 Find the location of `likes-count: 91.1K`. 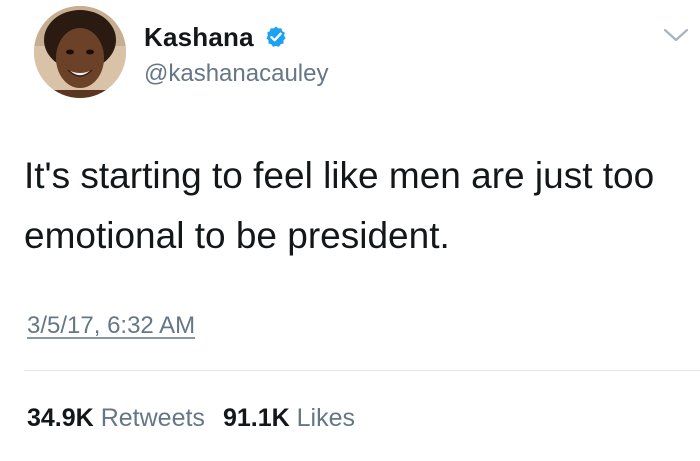

likes-count: 91.1K is located at coordinates (256, 418).